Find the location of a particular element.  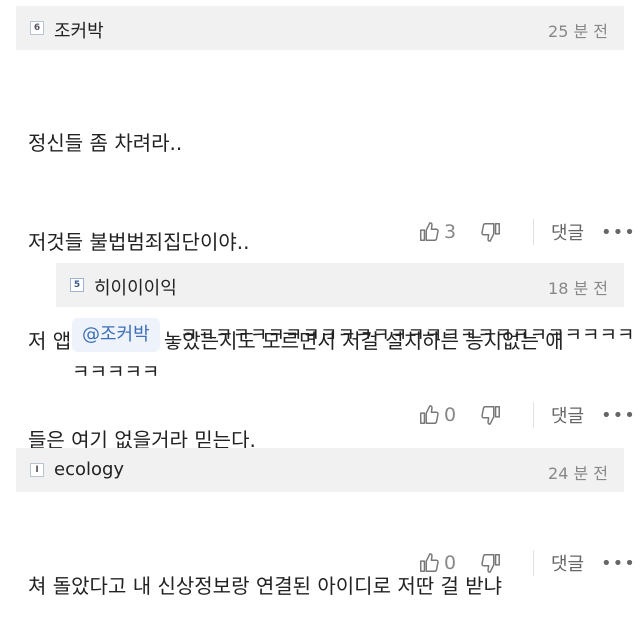

like-count: 3 is located at coordinates (450, 232).